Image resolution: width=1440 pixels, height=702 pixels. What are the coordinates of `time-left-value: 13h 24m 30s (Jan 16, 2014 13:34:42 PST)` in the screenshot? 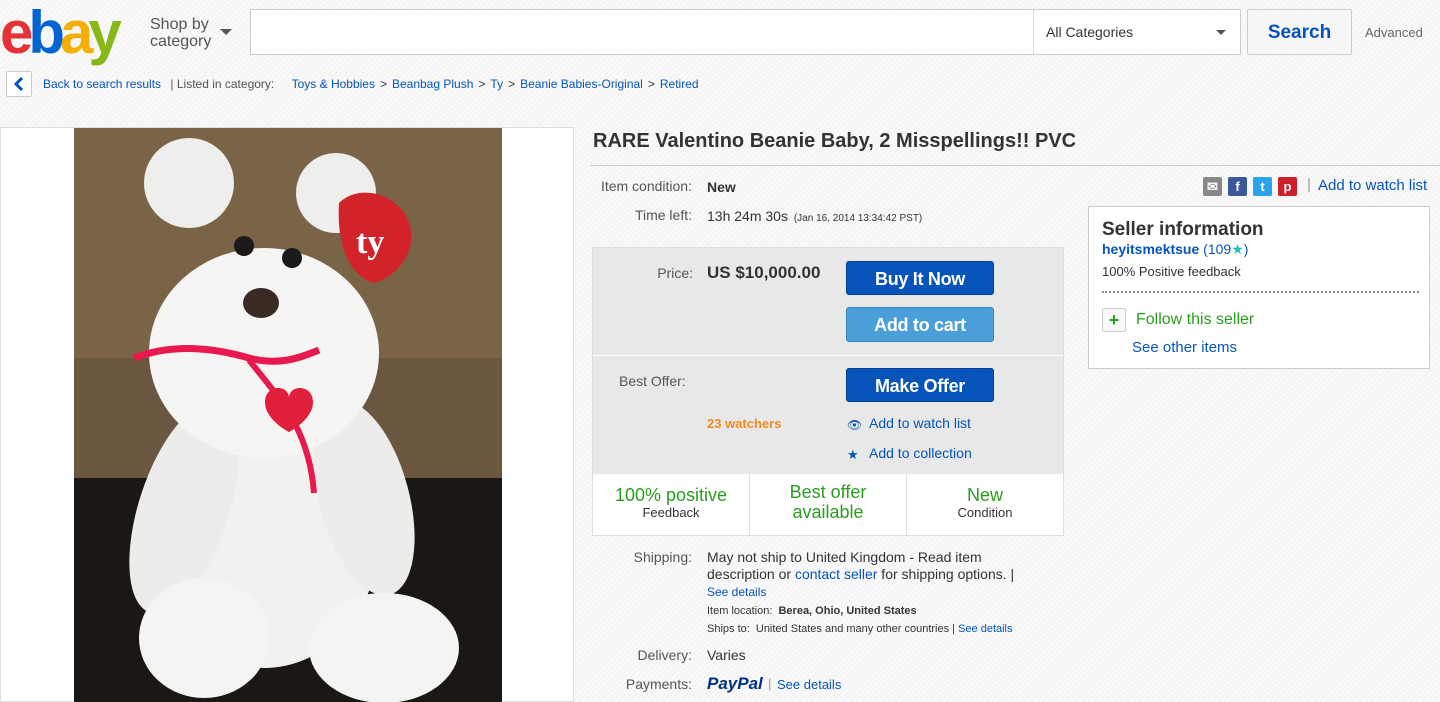 It's located at (814, 216).